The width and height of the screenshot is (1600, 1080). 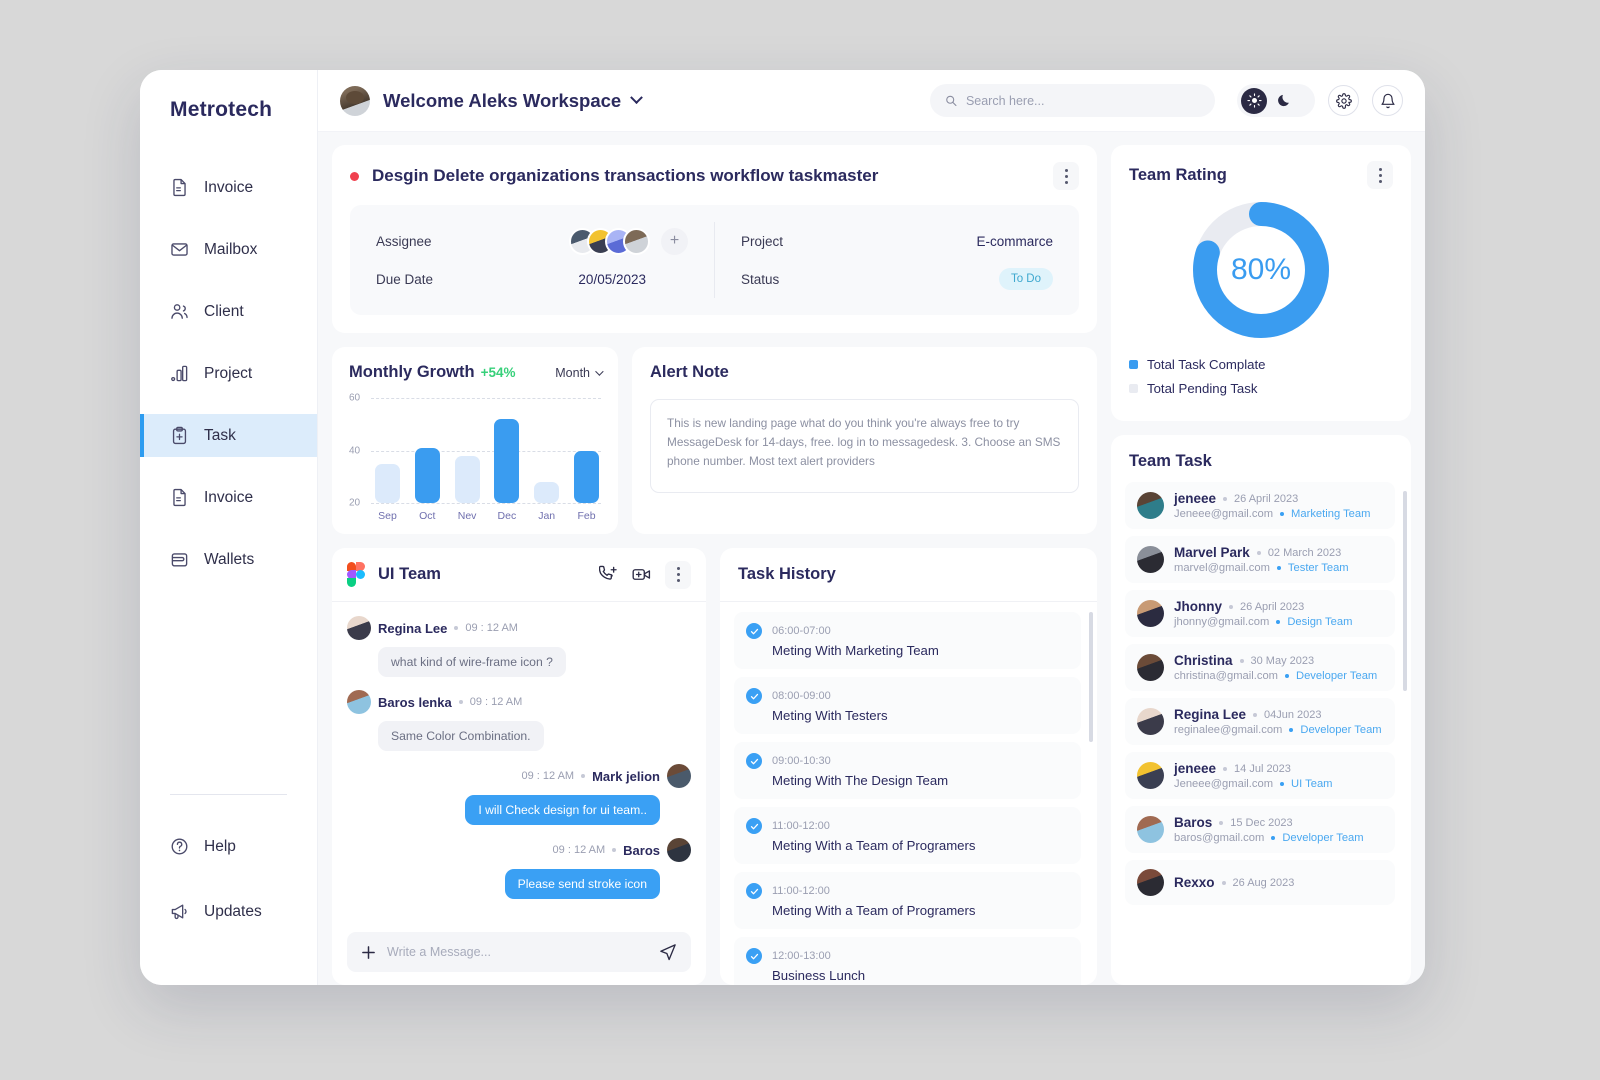 What do you see at coordinates (498, 372) in the screenshot?
I see `growth-percent: +54%` at bounding box center [498, 372].